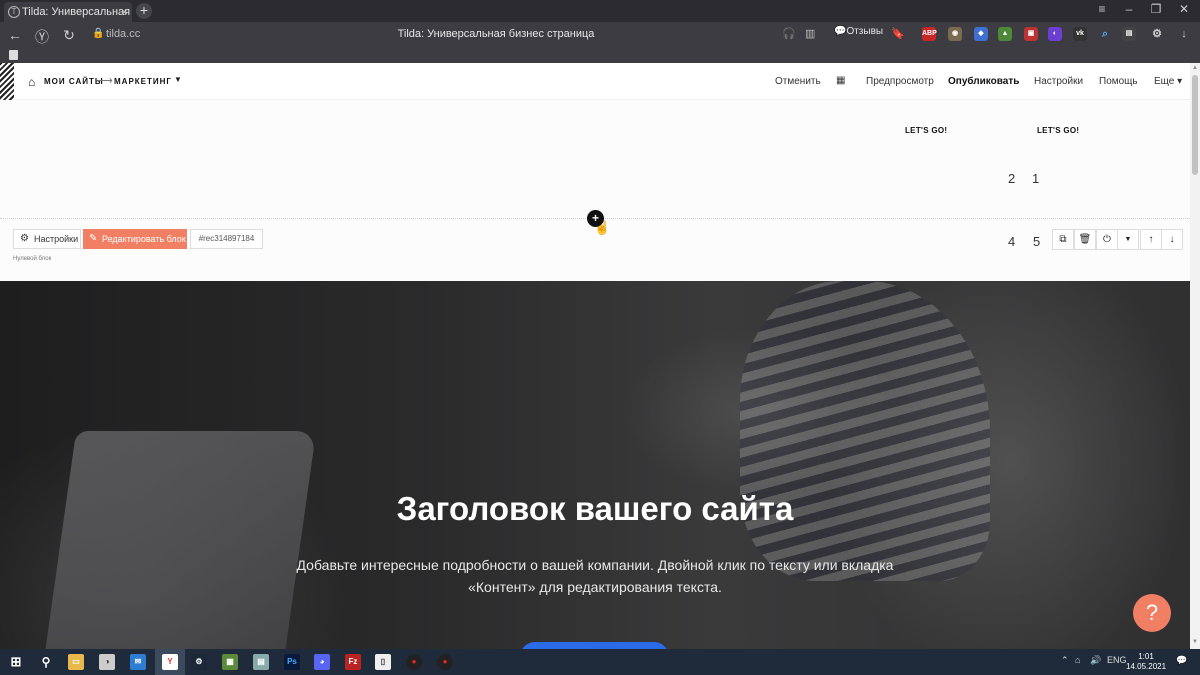 Image resolution: width=1200 pixels, height=675 pixels. Describe the element at coordinates (1077, 660) in the screenshot. I see `network-icon: ⌂` at that location.